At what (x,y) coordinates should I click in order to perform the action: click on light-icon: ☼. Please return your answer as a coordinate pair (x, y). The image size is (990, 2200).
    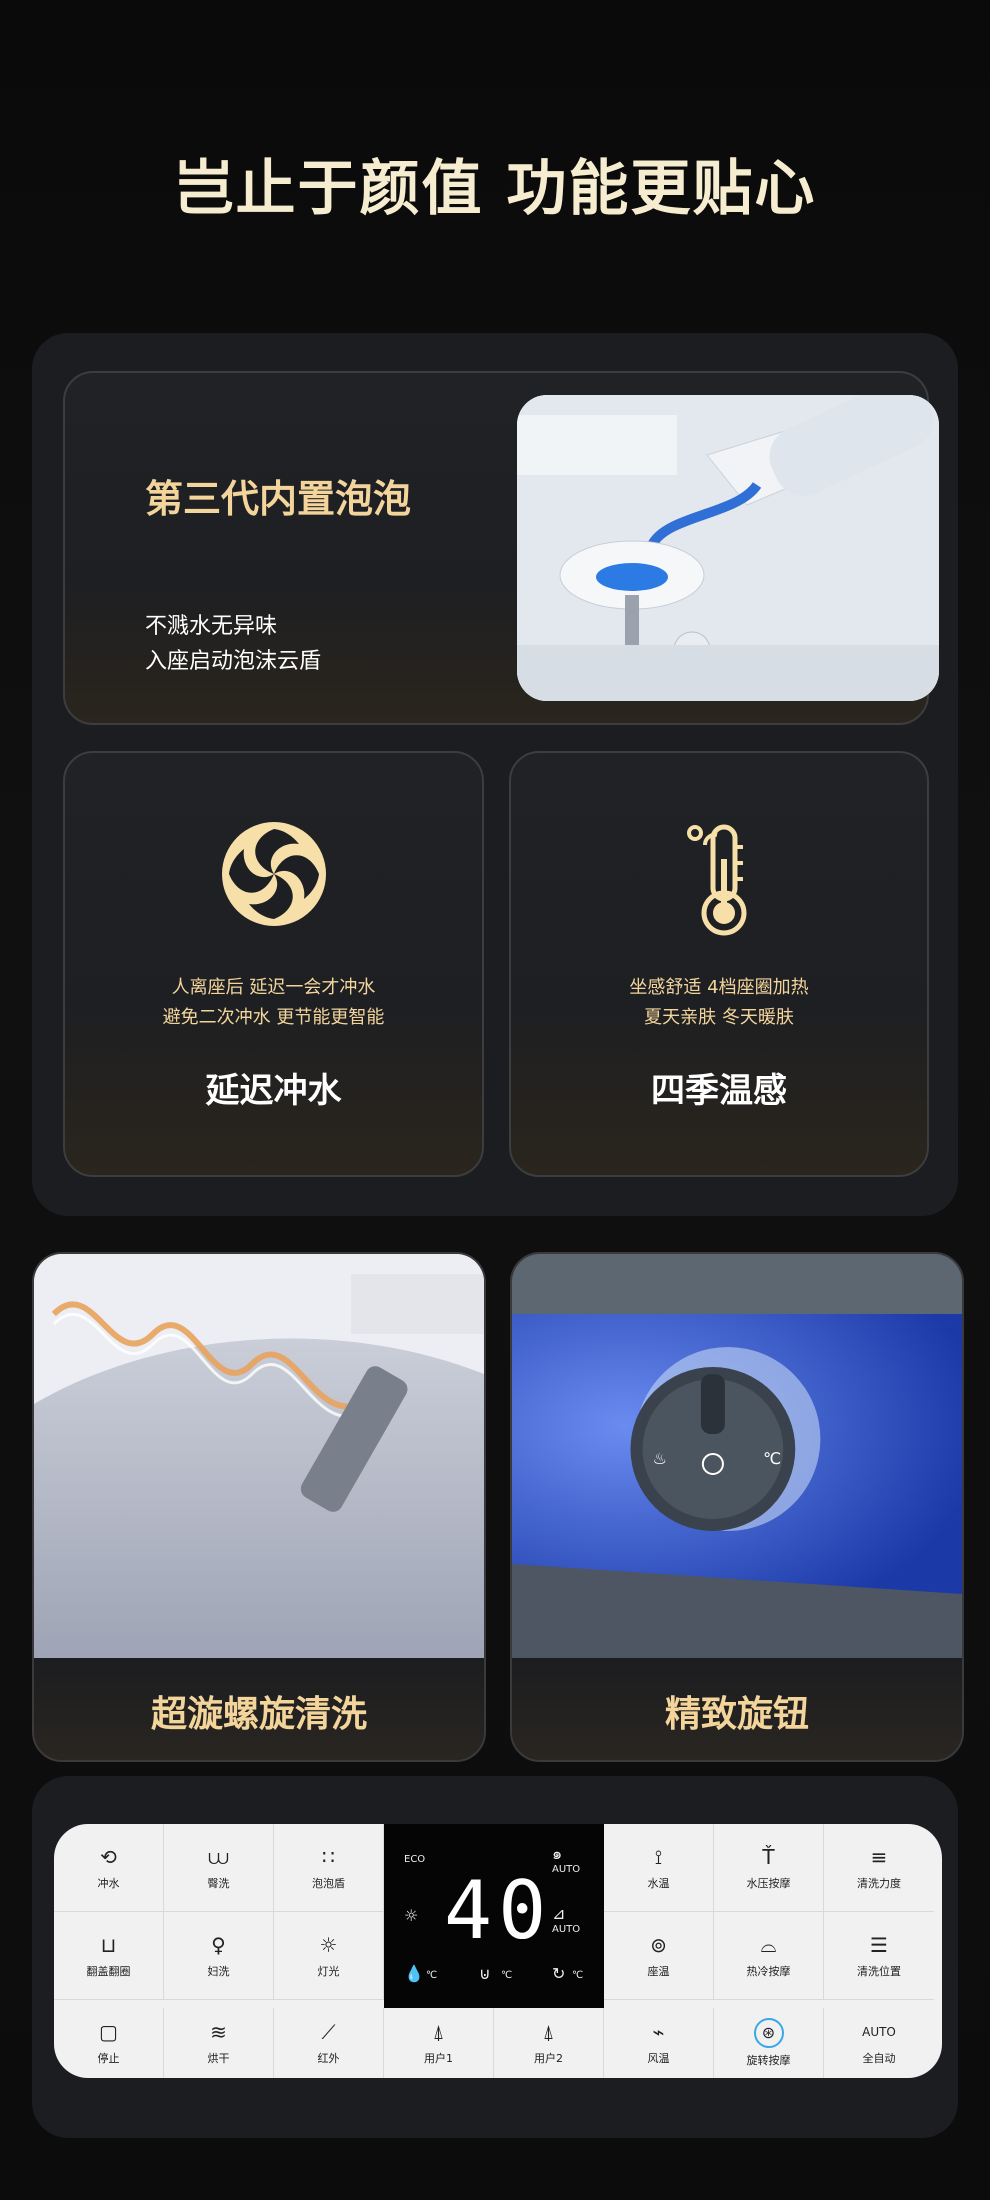
    Looking at the image, I should click on (328, 1944).